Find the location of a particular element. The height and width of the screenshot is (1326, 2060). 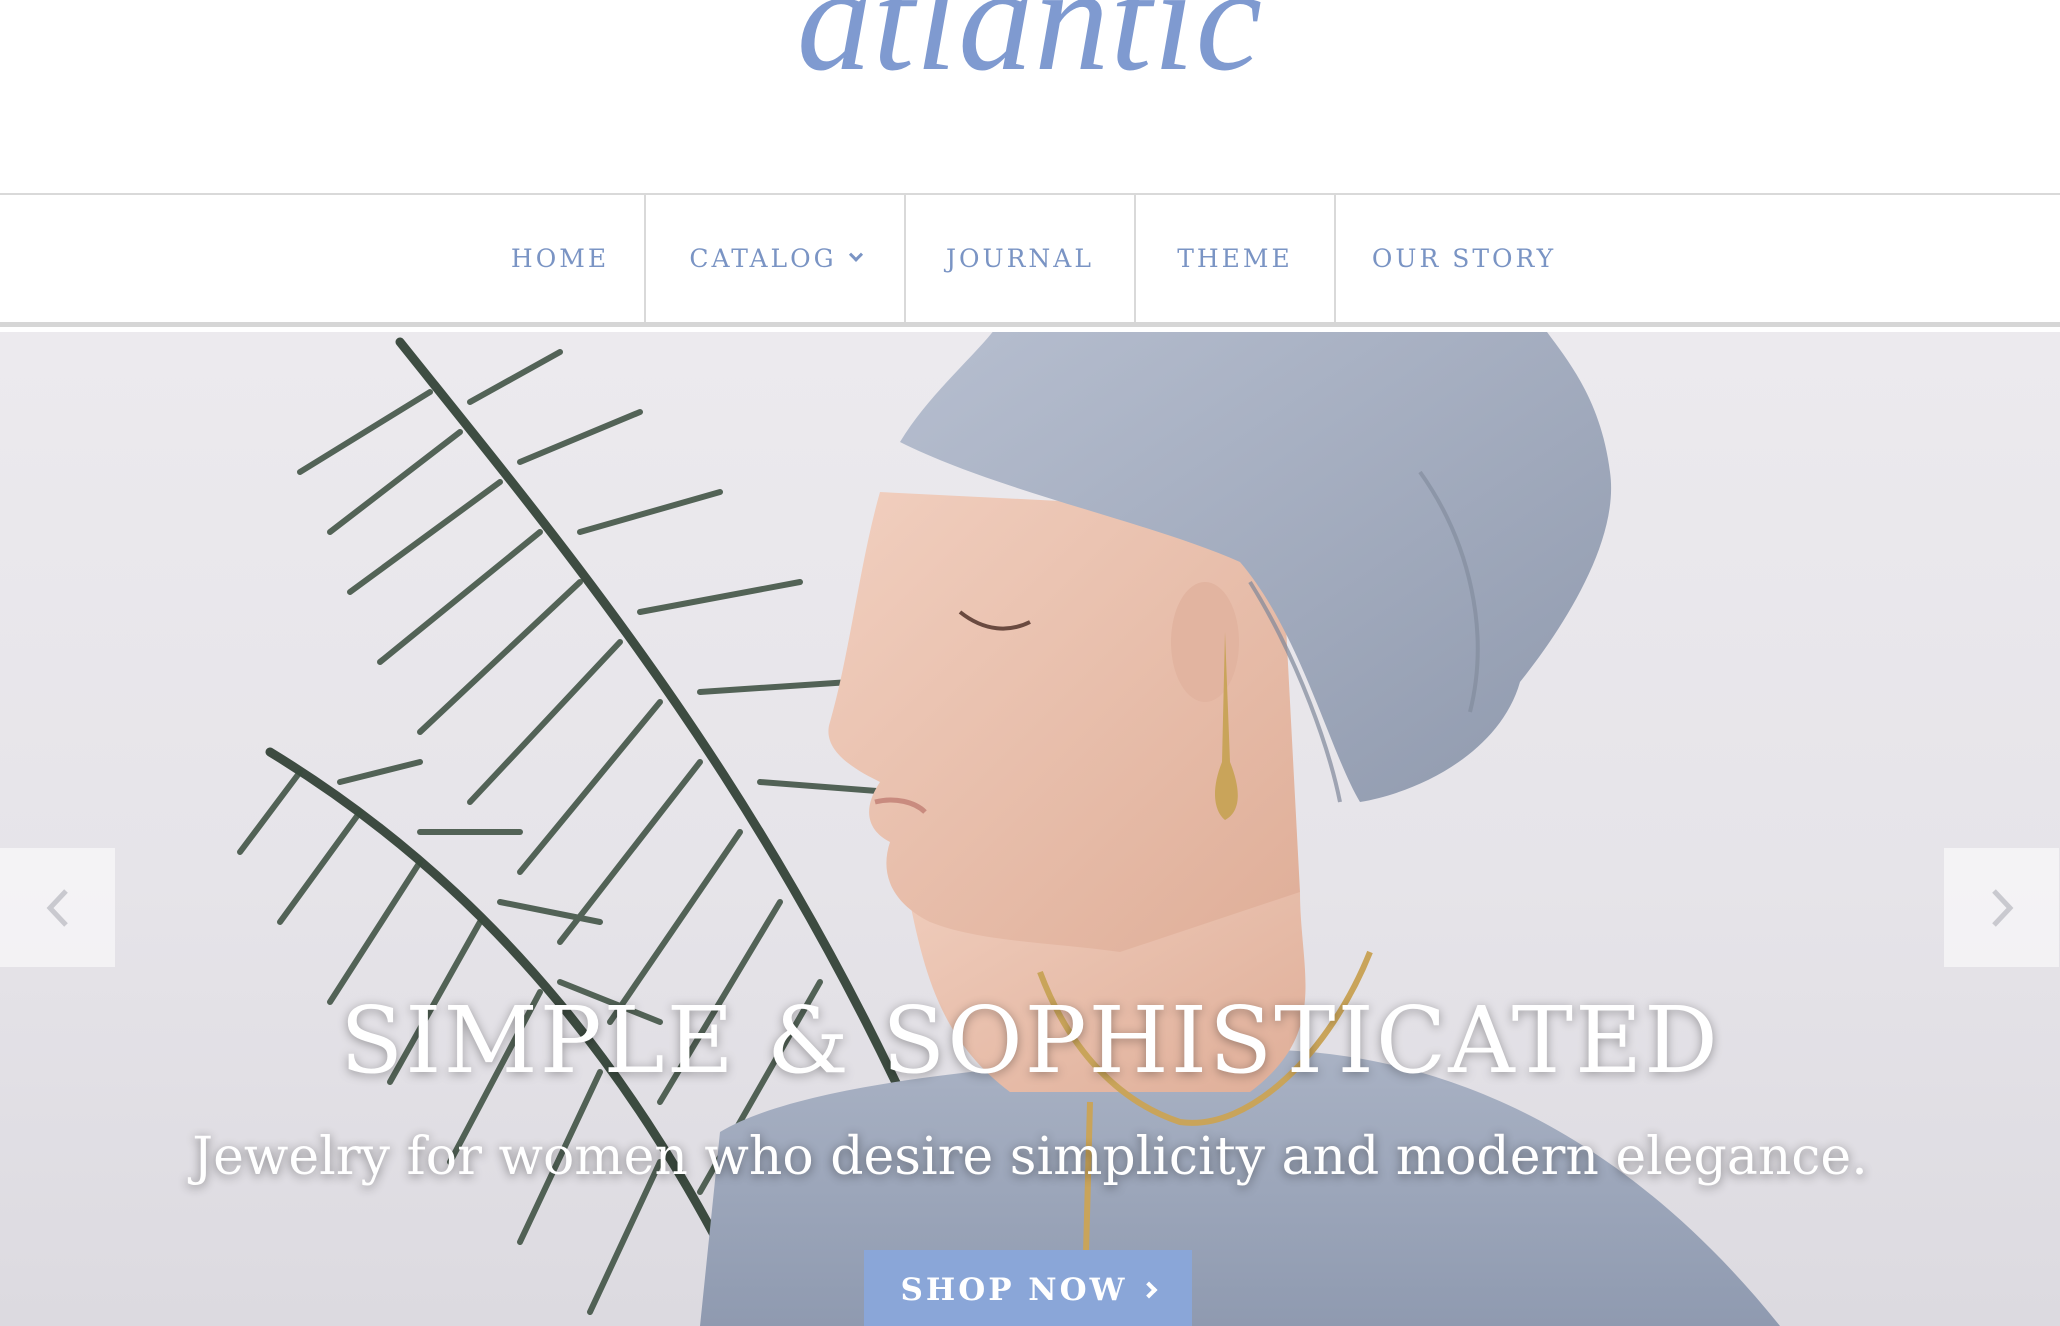

main-navigation: HOME CATALOG JOURNAL THEME OUR STORY is located at coordinates (1030, 260).